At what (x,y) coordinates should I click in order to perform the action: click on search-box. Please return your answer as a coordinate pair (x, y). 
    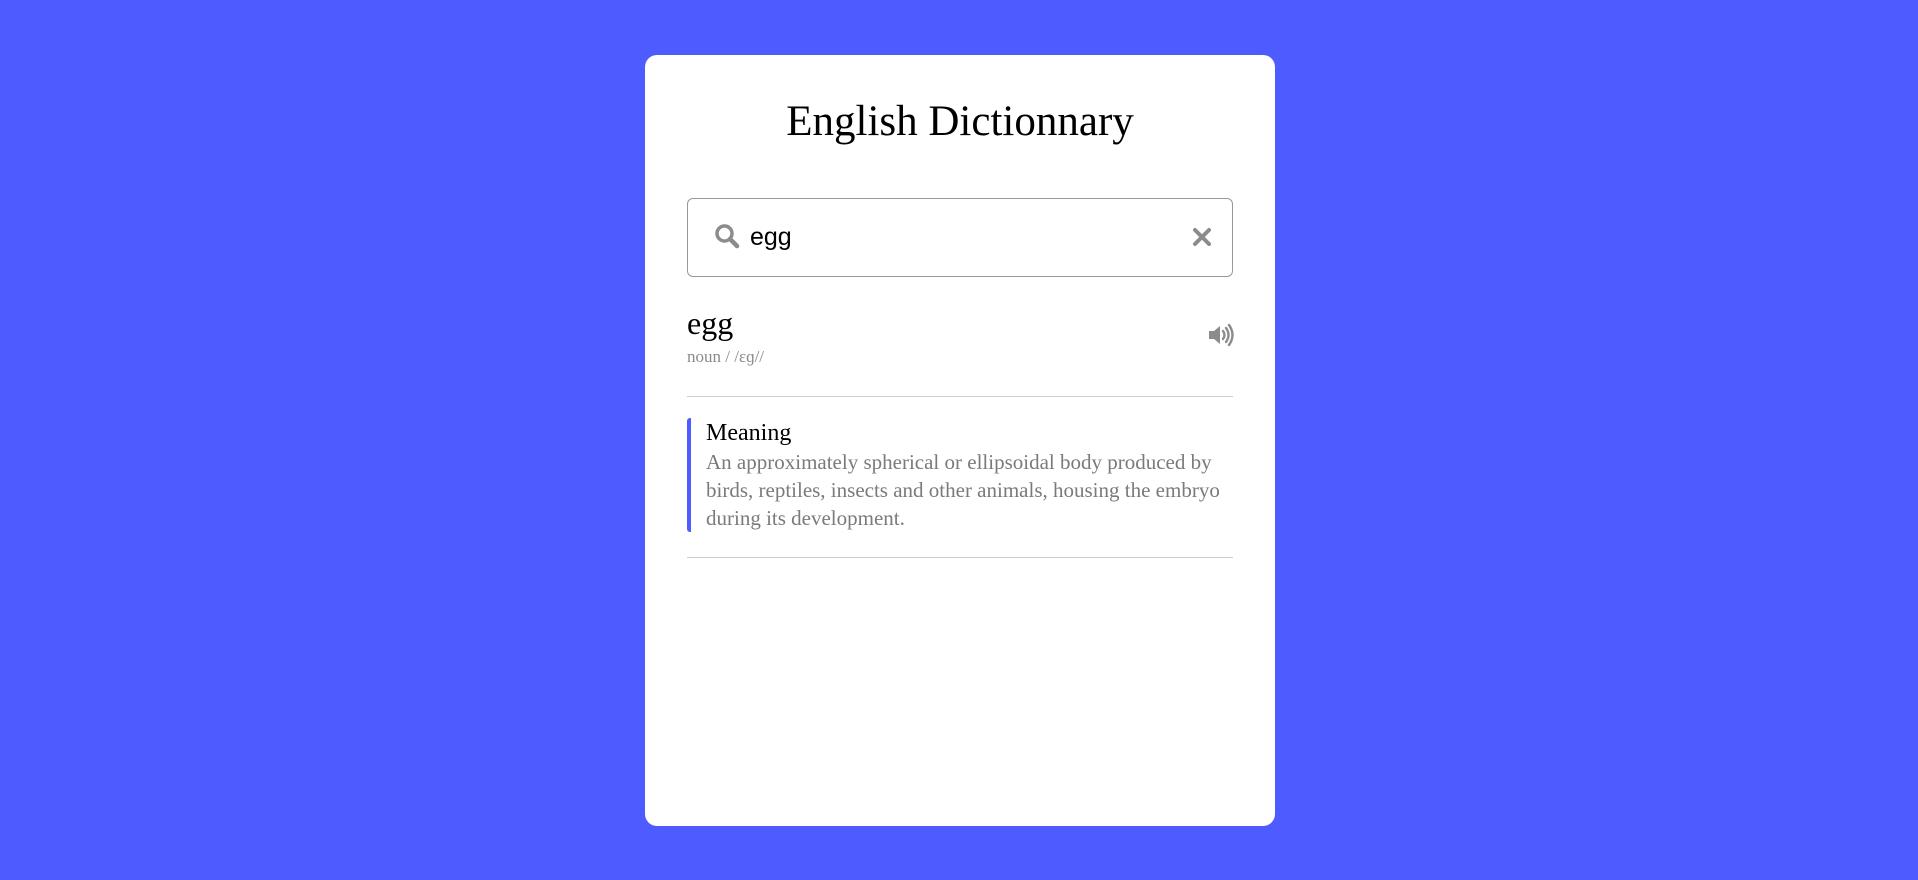
    Looking at the image, I should click on (960, 237).